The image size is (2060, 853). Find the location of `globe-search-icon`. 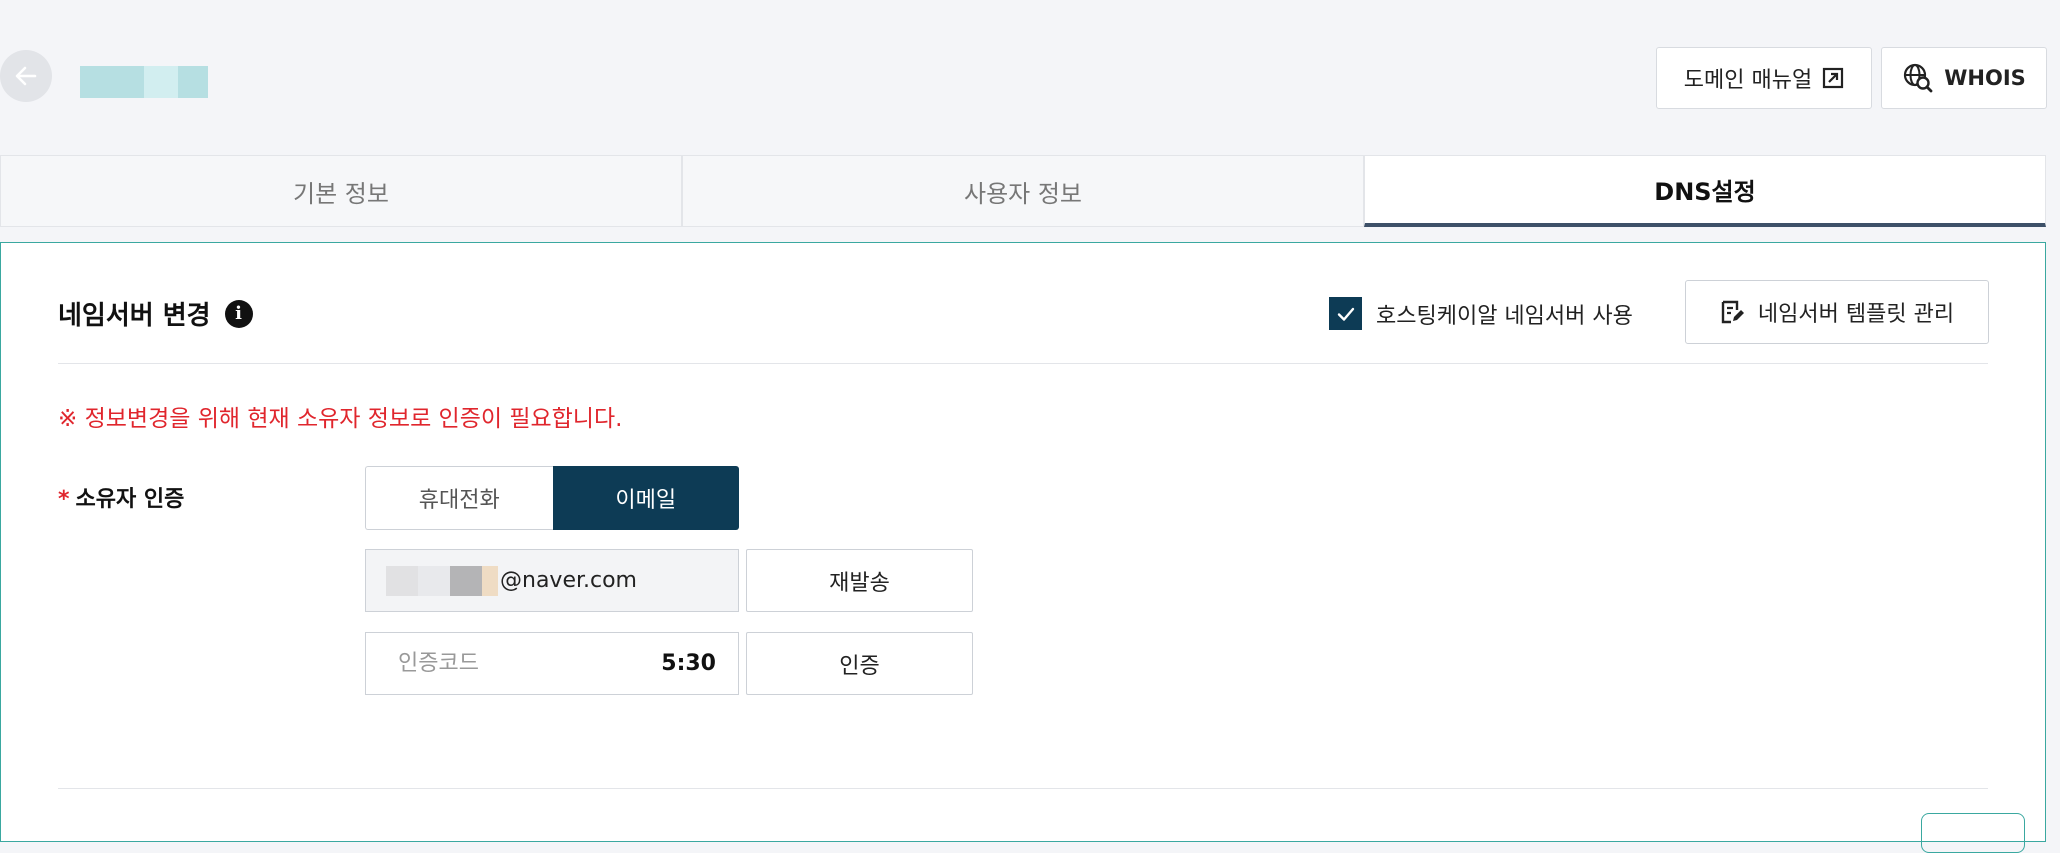

globe-search-icon is located at coordinates (1918, 78).